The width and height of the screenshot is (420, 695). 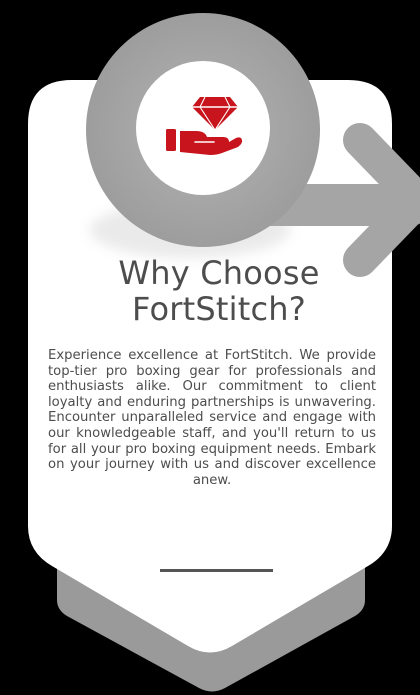 I want to click on section-title-line-2: FortStitch?, so click(x=219, y=309).